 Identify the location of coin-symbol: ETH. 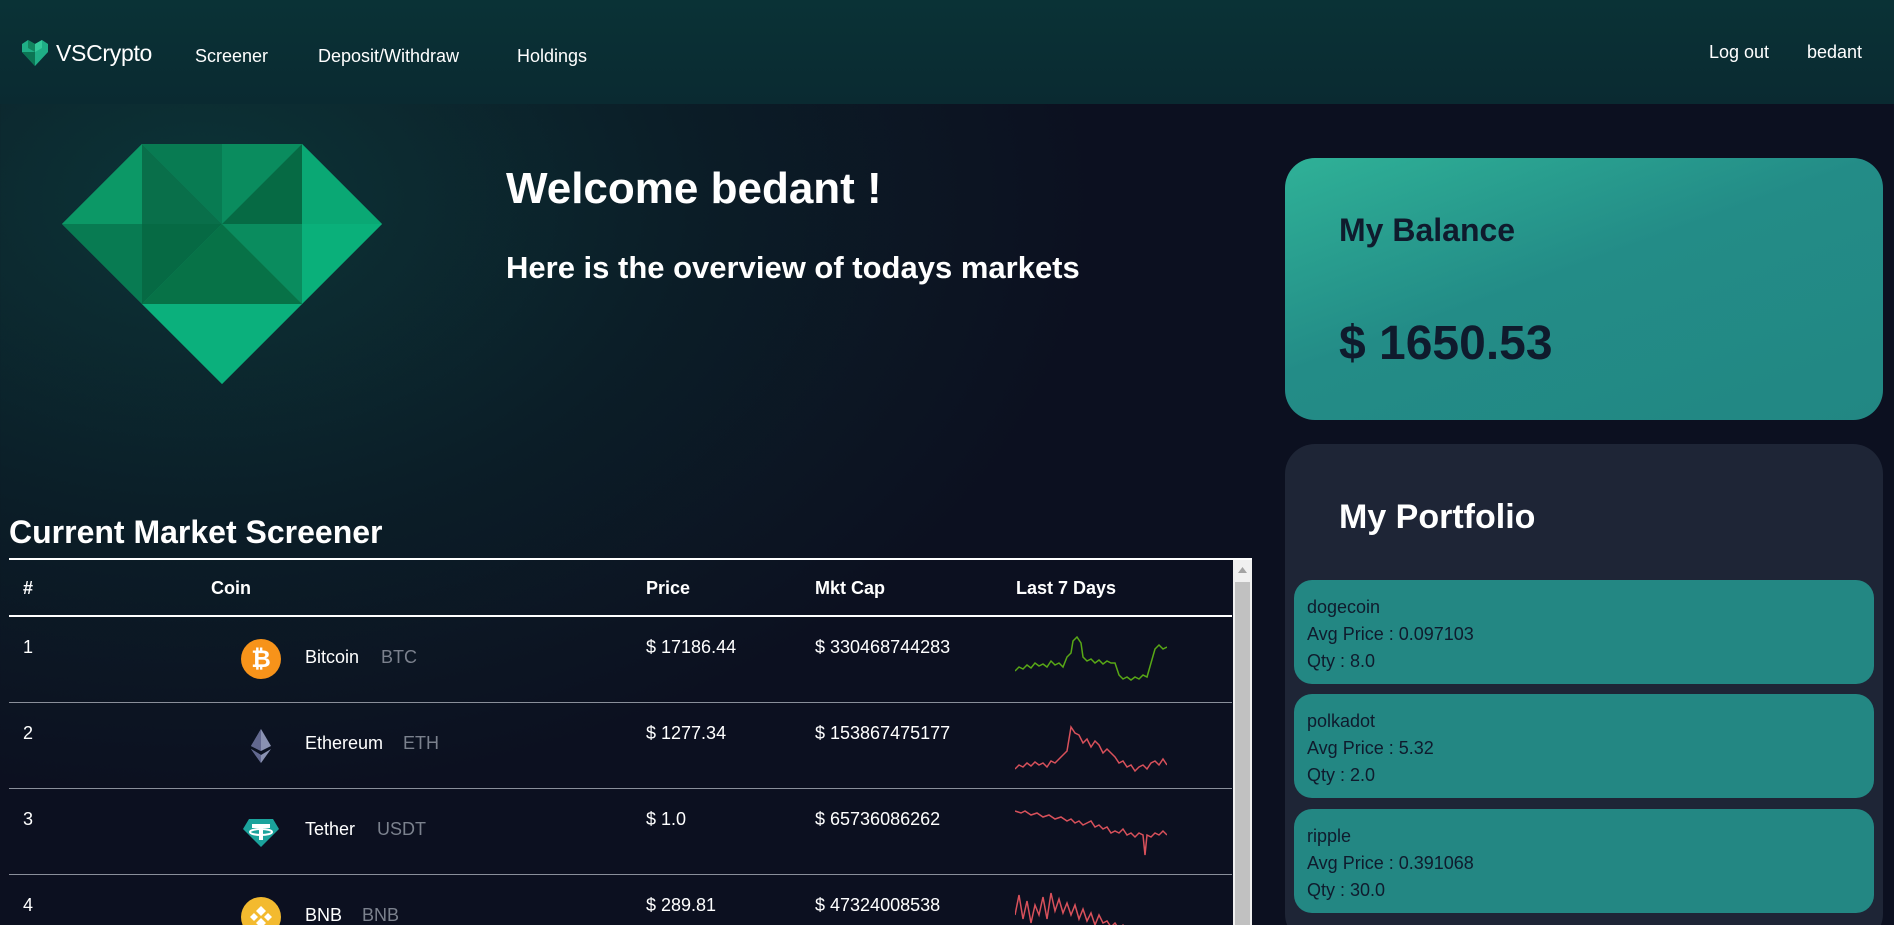
(421, 743).